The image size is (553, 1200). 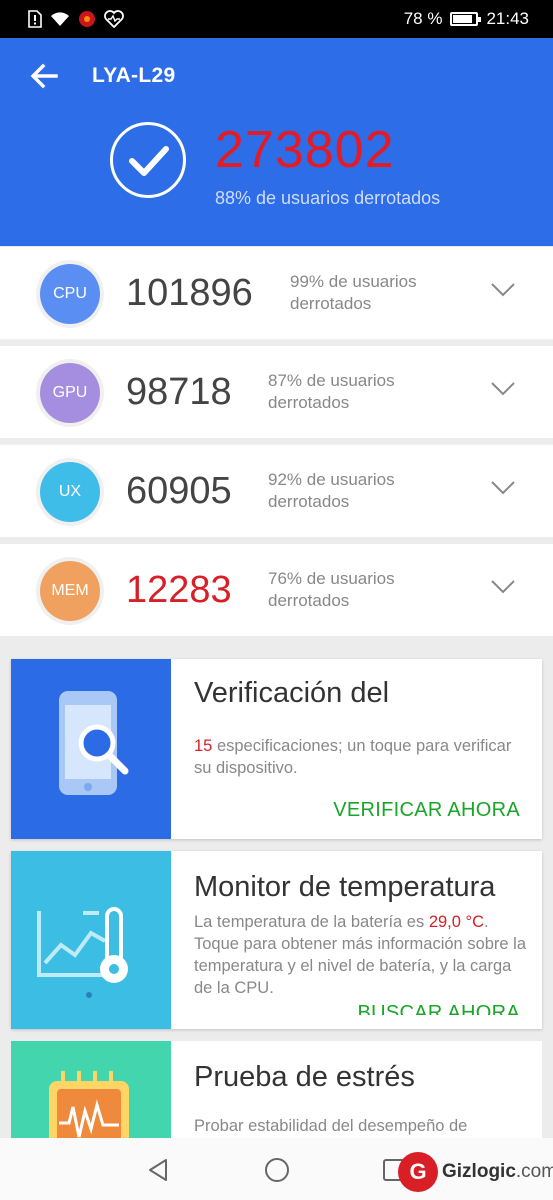 I want to click on phone-search-icon, so click(x=94, y=743).